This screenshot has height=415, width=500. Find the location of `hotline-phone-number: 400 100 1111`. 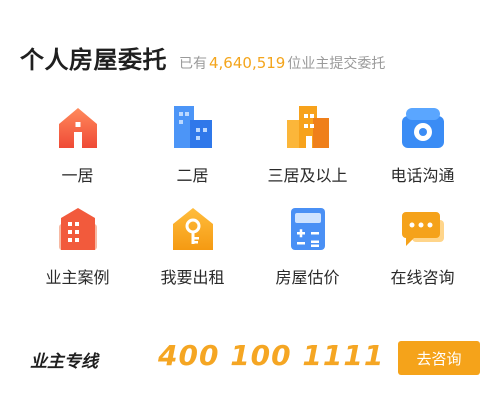

hotline-phone-number: 400 100 1111 is located at coordinates (271, 355).